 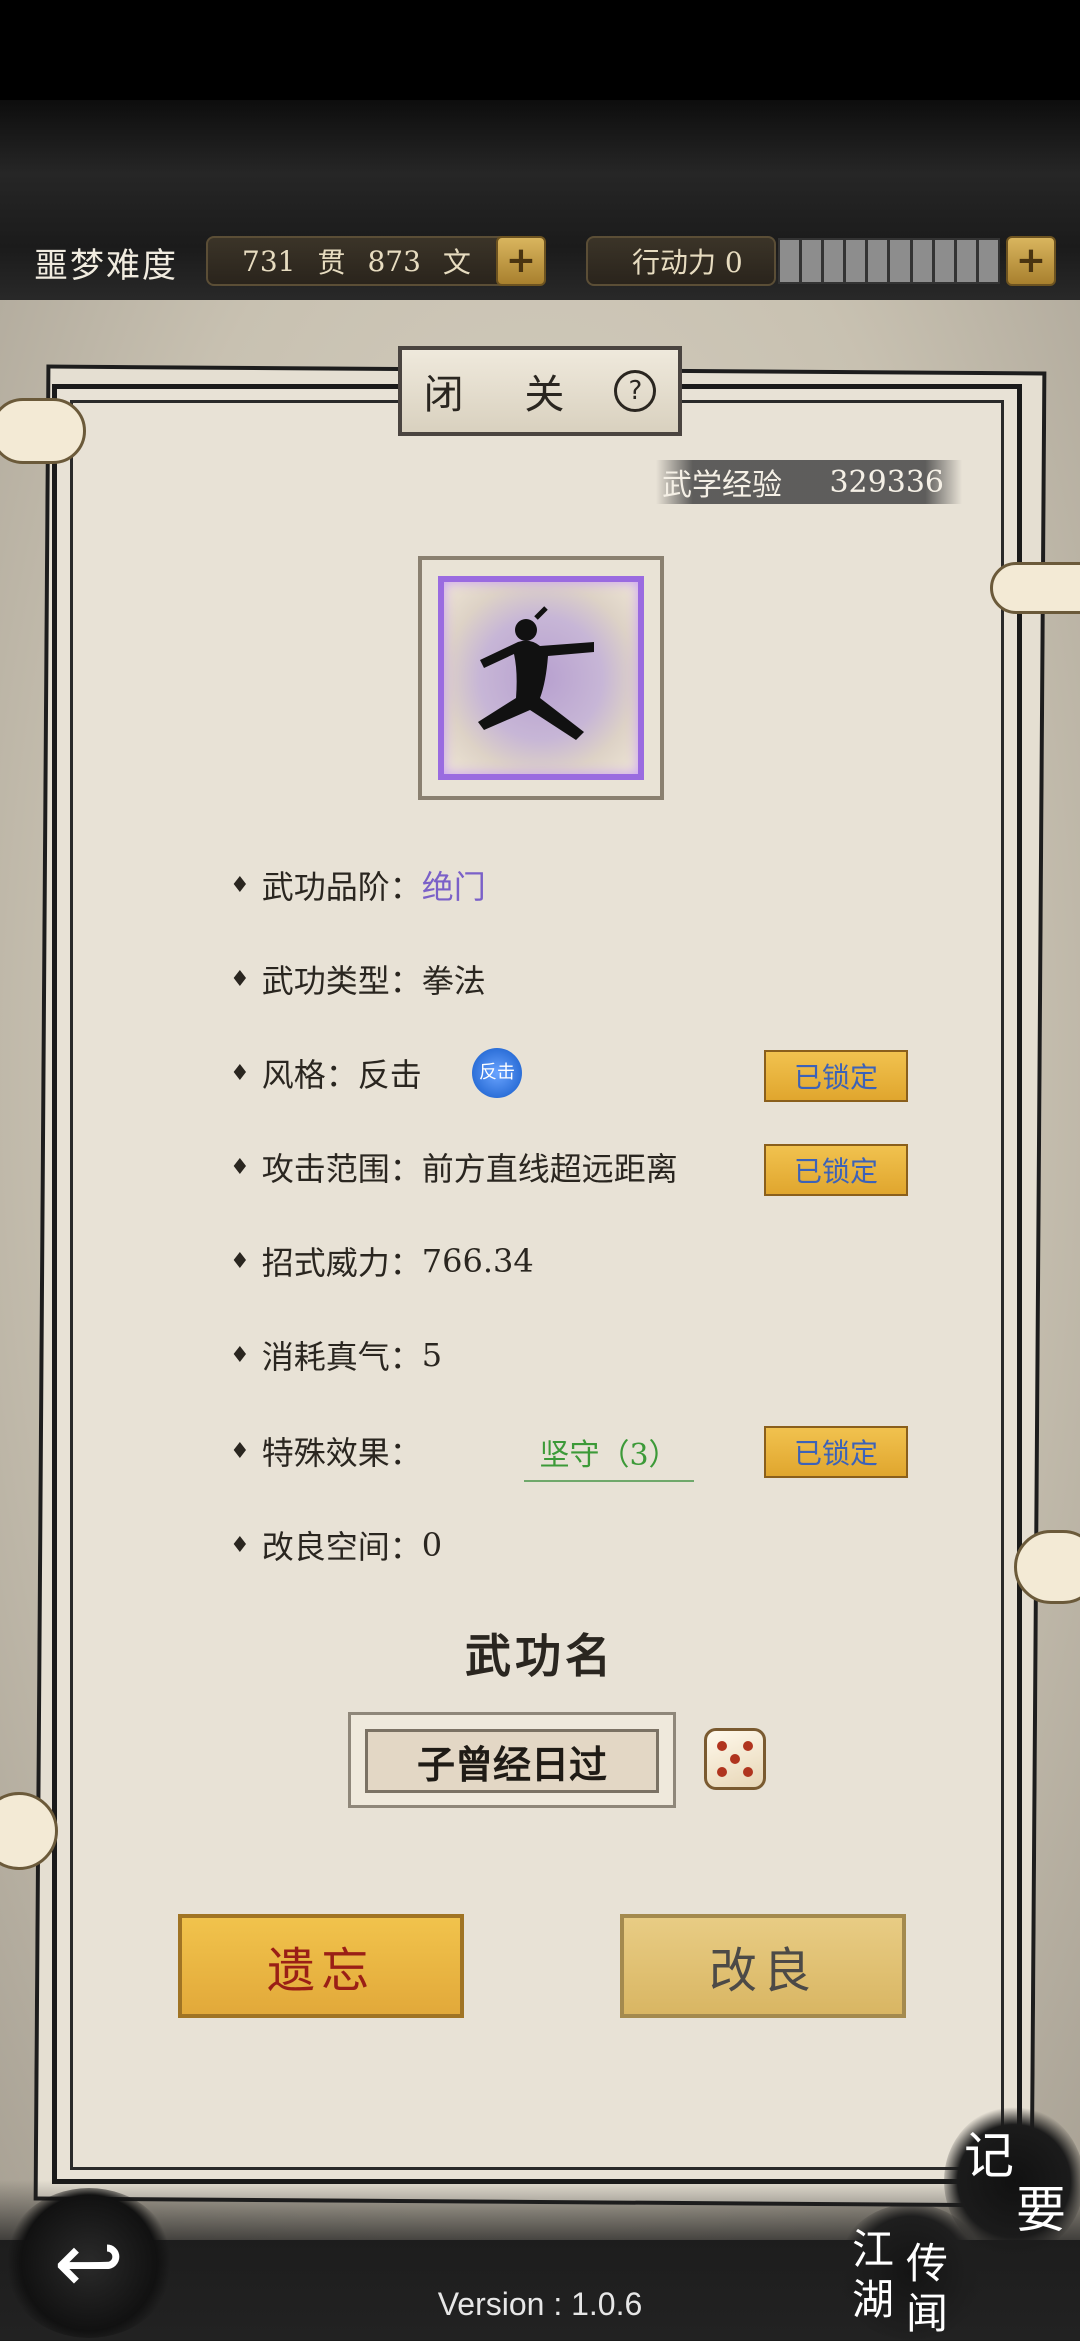 I want to click on attr-value: 拳法, so click(x=453, y=981).